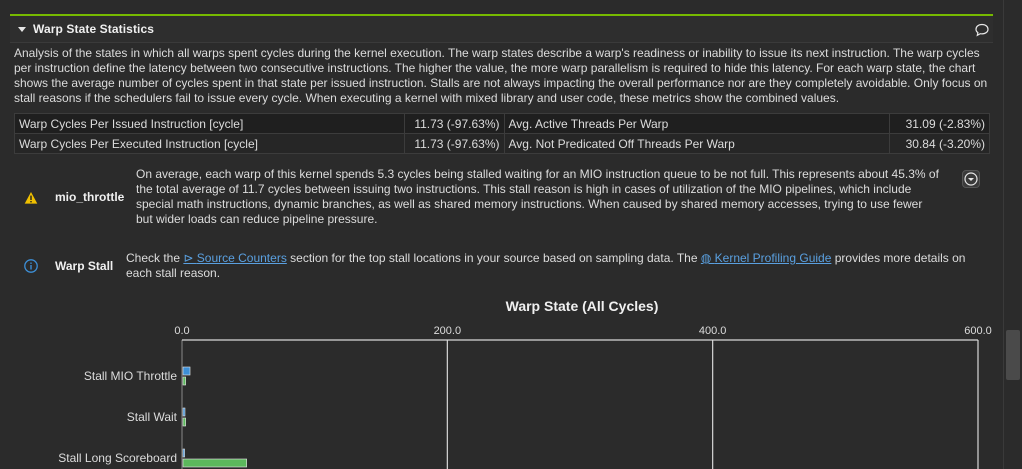  I want to click on tick-label: 600.0, so click(978, 331).